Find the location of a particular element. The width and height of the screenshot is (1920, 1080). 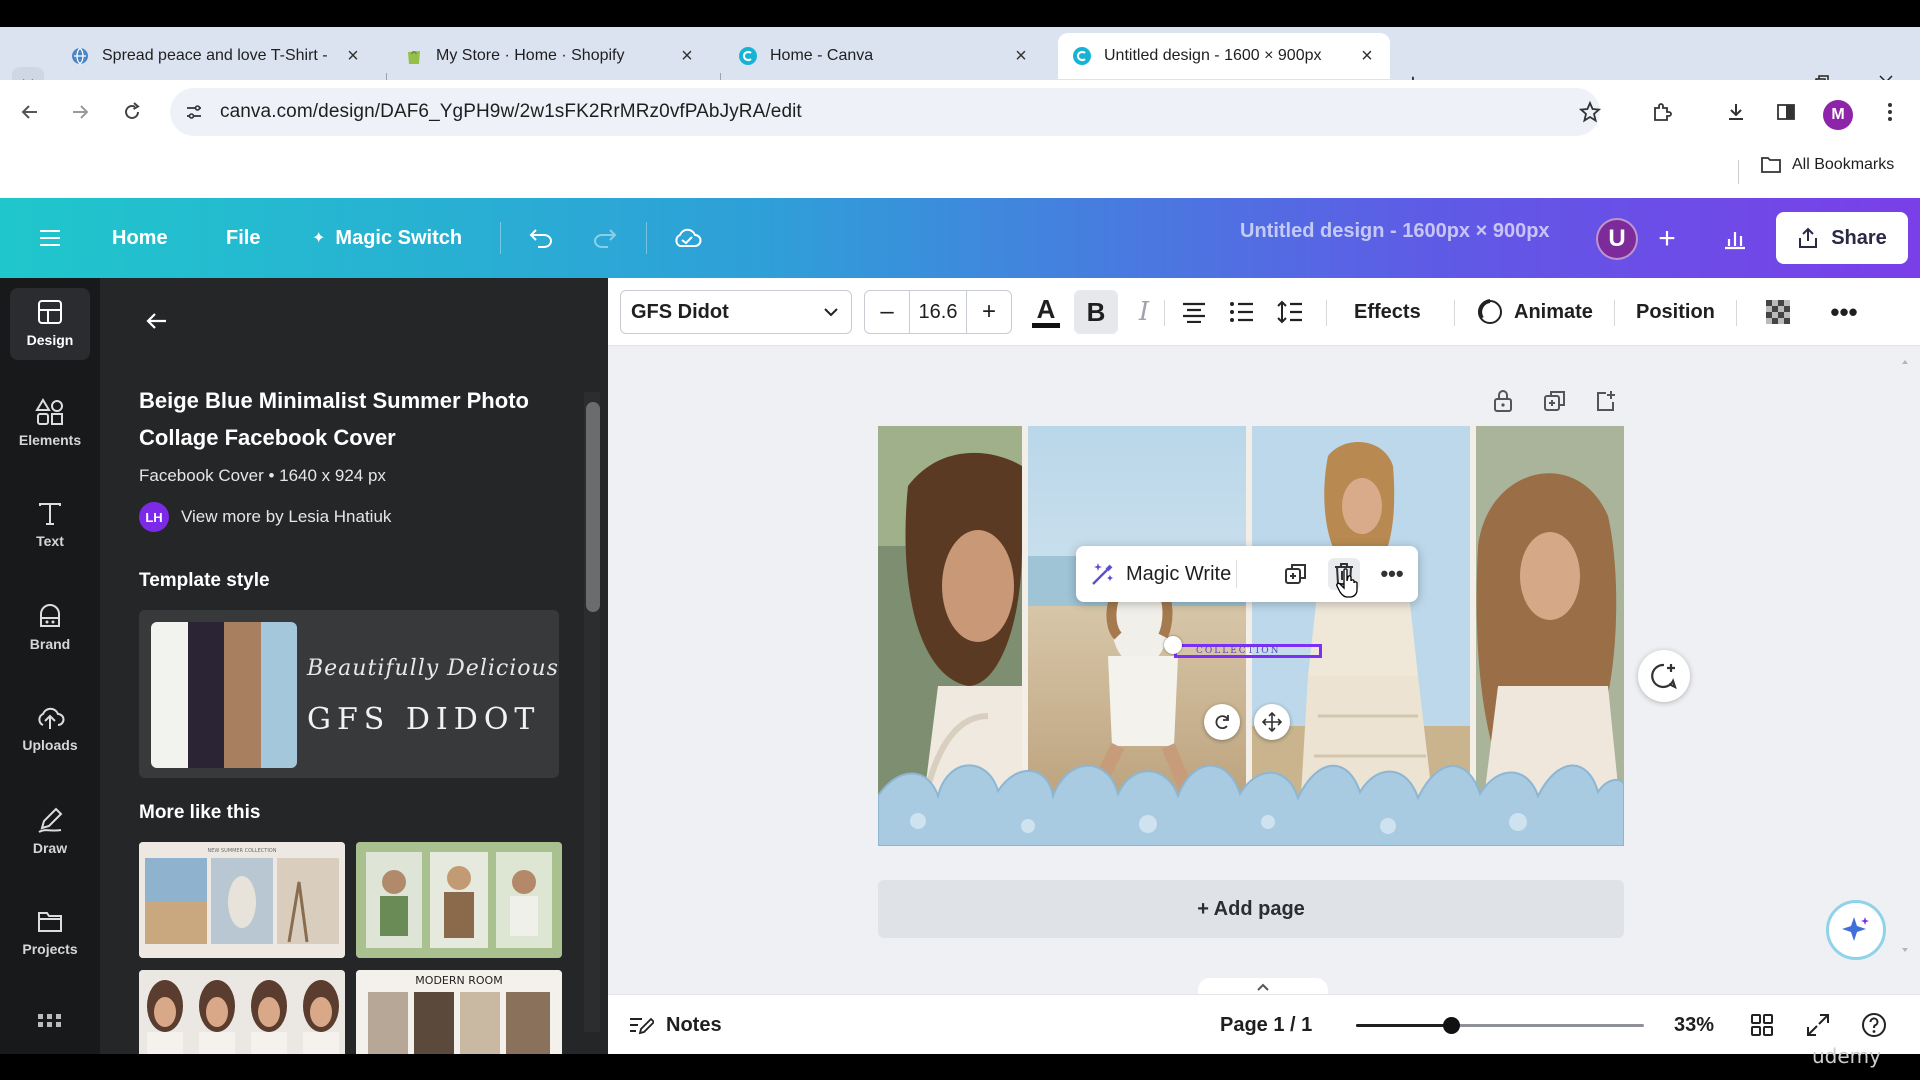

main-menu-button is located at coordinates (50, 238).